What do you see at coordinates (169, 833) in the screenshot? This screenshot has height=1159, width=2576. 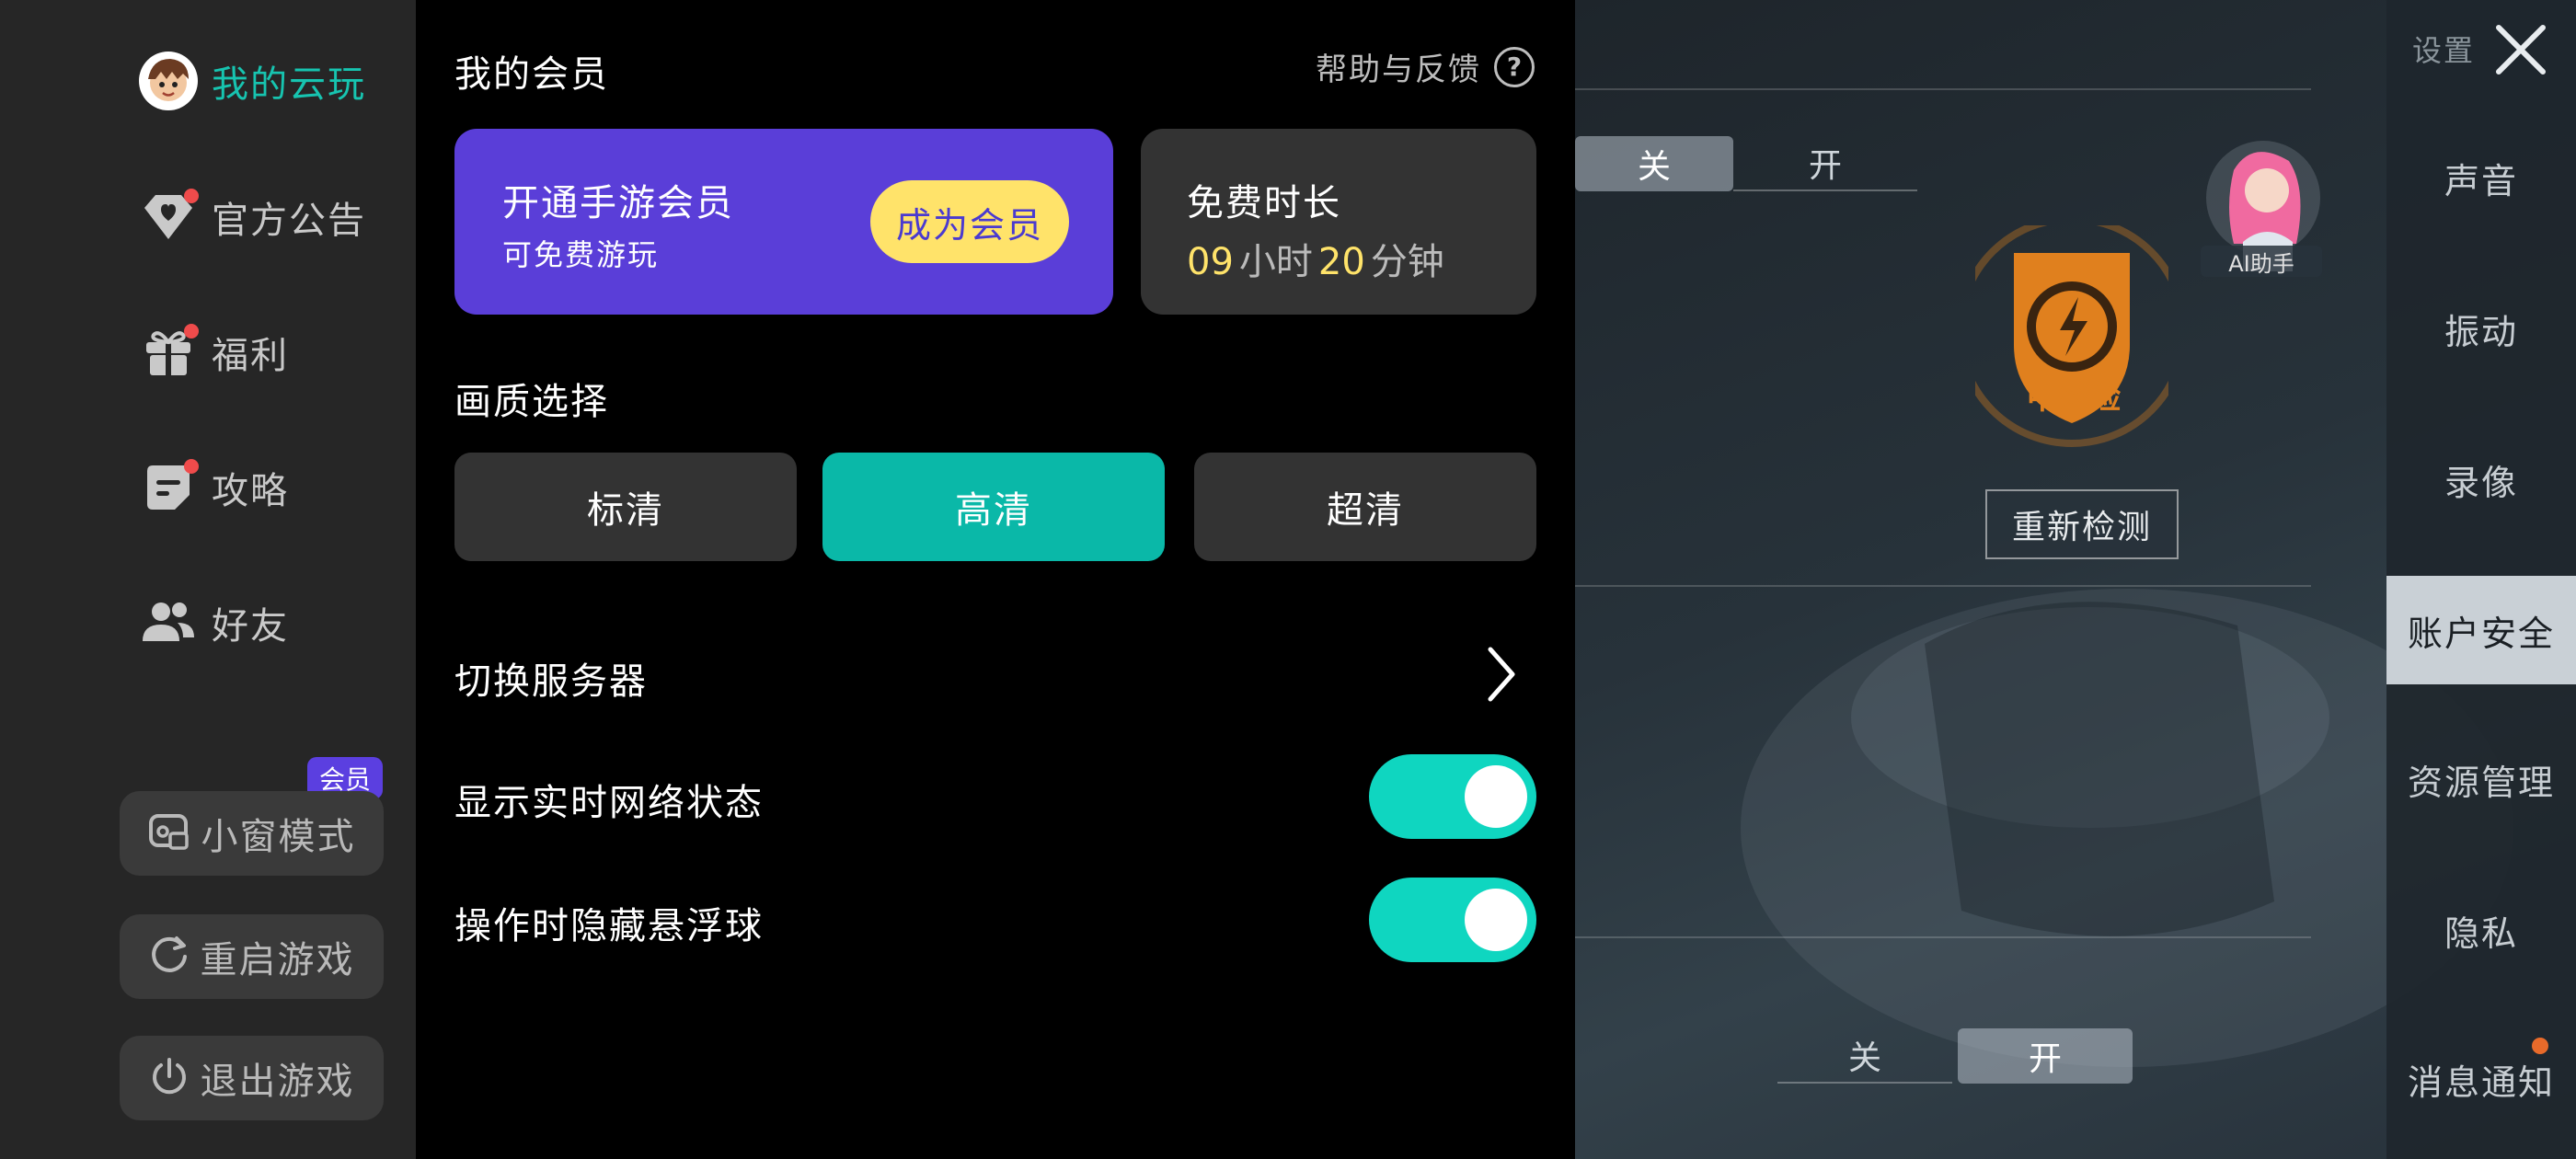 I see `small-window-icon` at bounding box center [169, 833].